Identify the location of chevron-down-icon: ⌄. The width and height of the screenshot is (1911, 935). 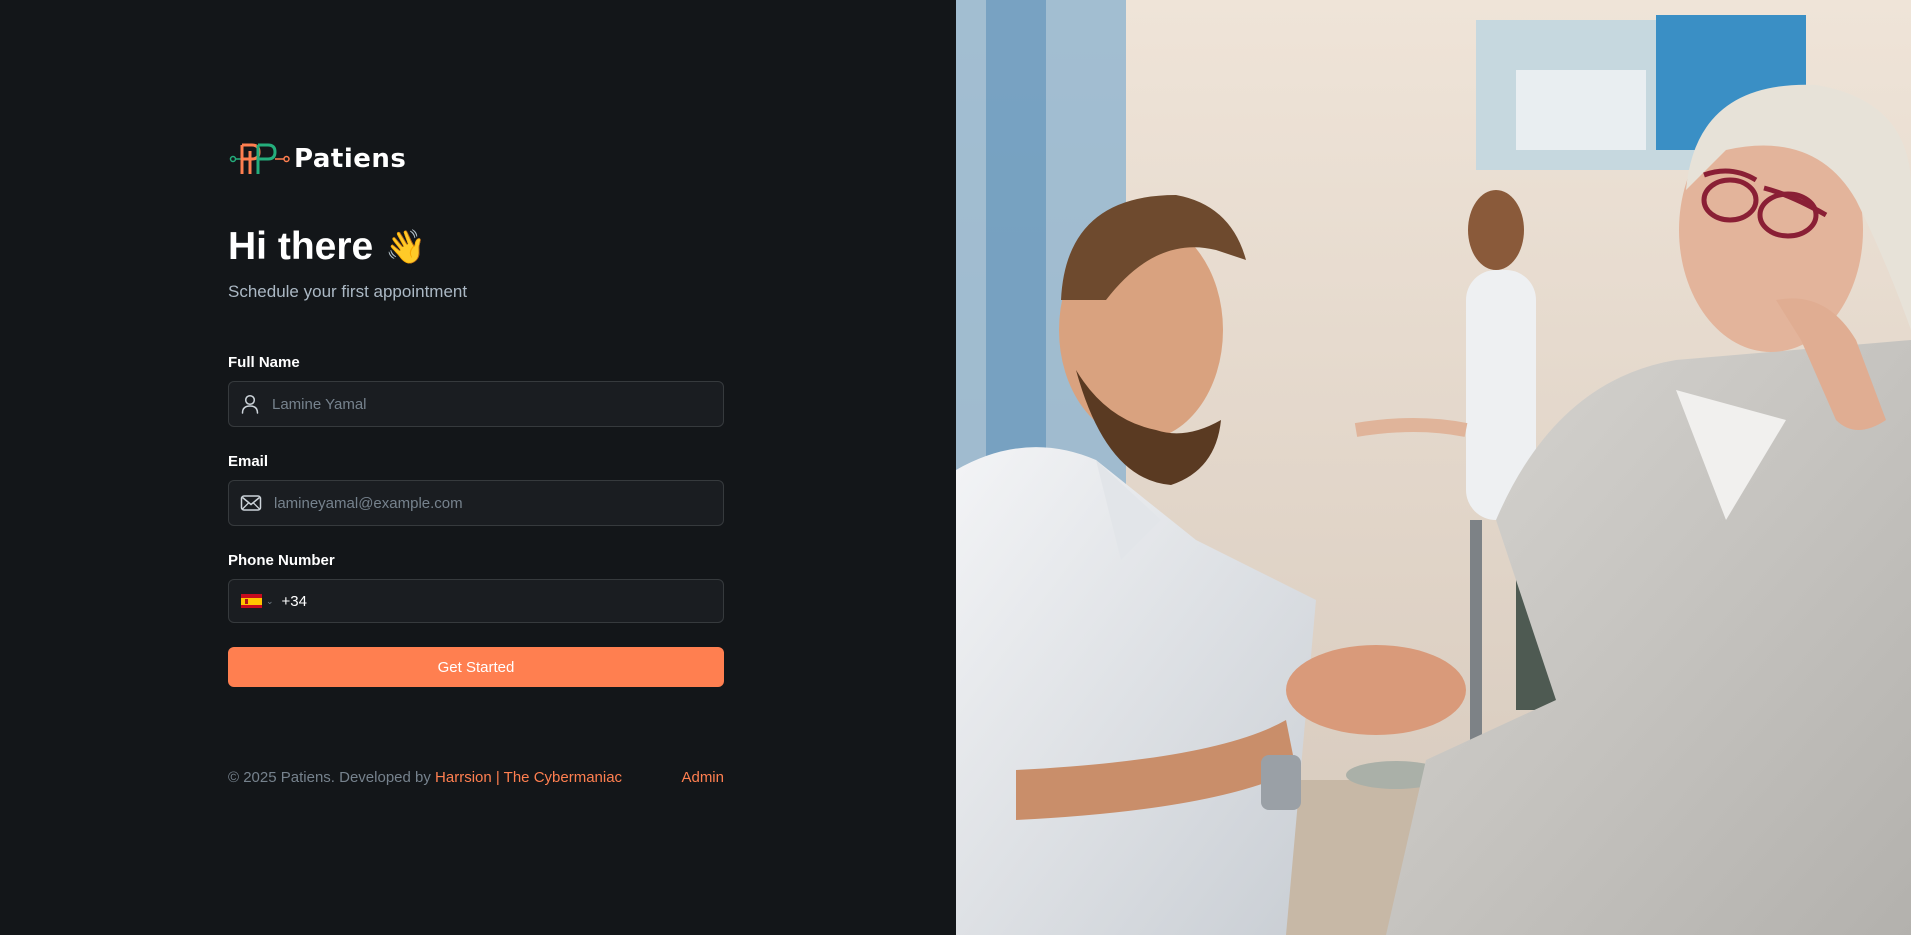
(270, 601).